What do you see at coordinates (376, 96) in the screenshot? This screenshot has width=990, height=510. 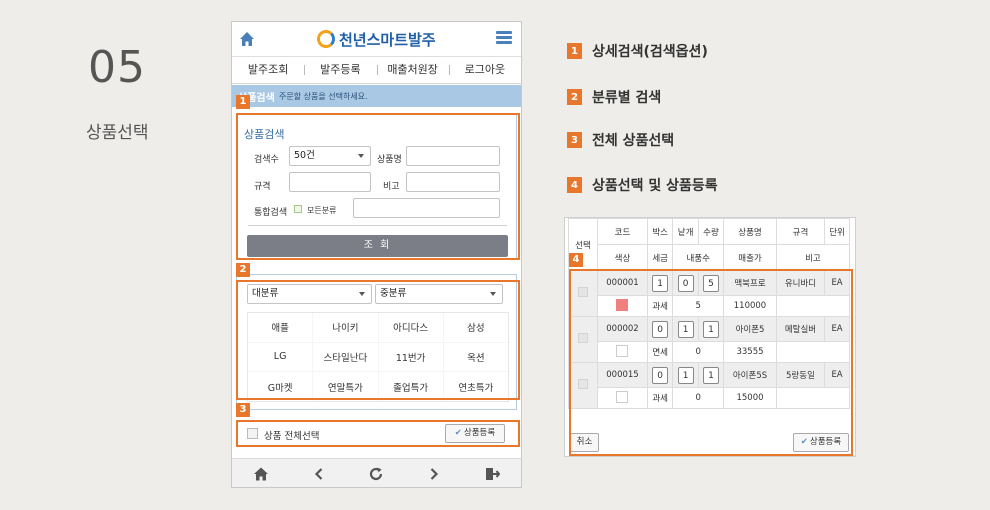 I see `section-header: 상품검색 주문할 상품을 선택하세요.` at bounding box center [376, 96].